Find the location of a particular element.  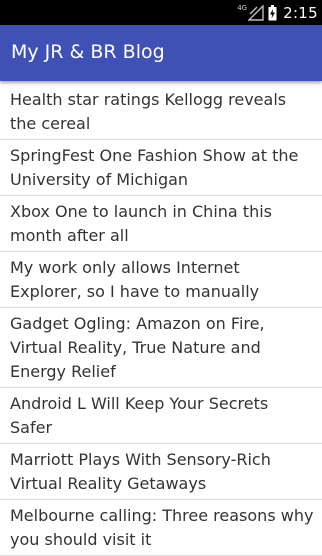

app-title: My JR & BR Blog is located at coordinates (88, 52).